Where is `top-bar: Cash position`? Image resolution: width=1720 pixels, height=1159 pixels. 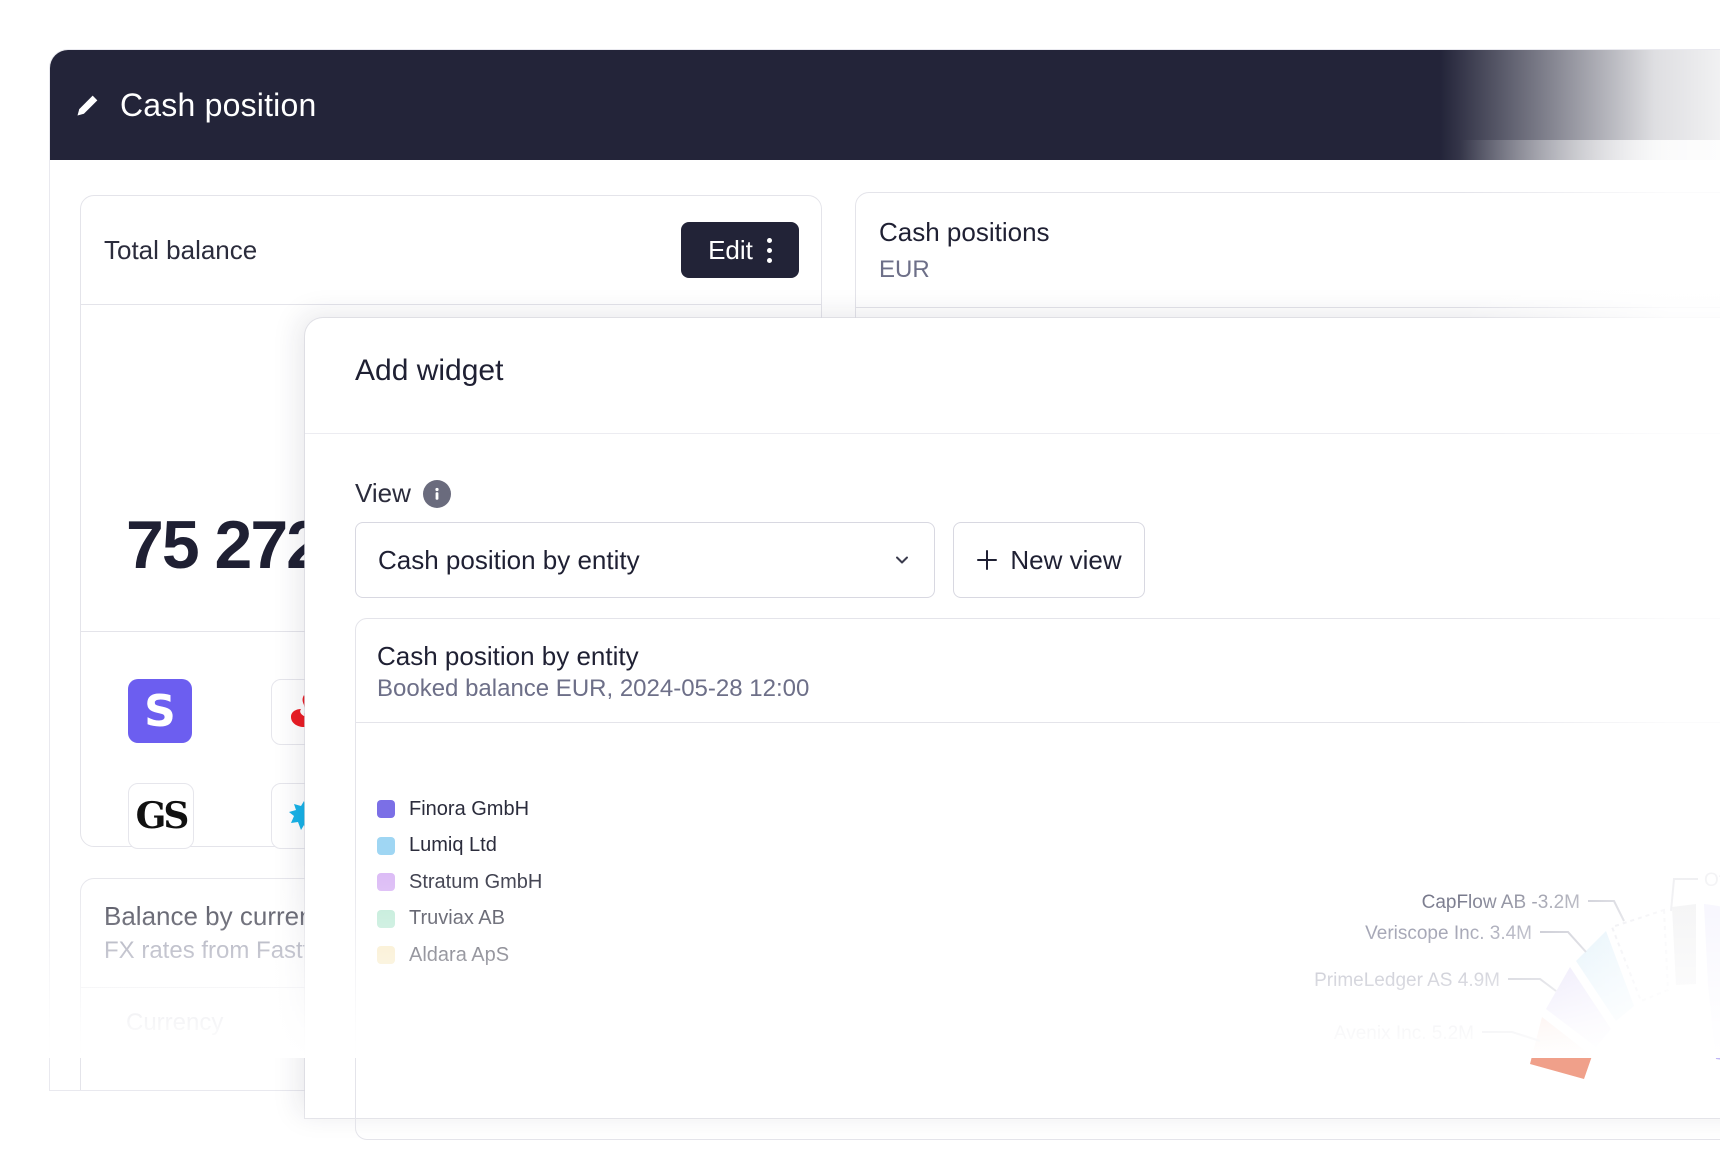 top-bar: Cash position is located at coordinates (885, 105).